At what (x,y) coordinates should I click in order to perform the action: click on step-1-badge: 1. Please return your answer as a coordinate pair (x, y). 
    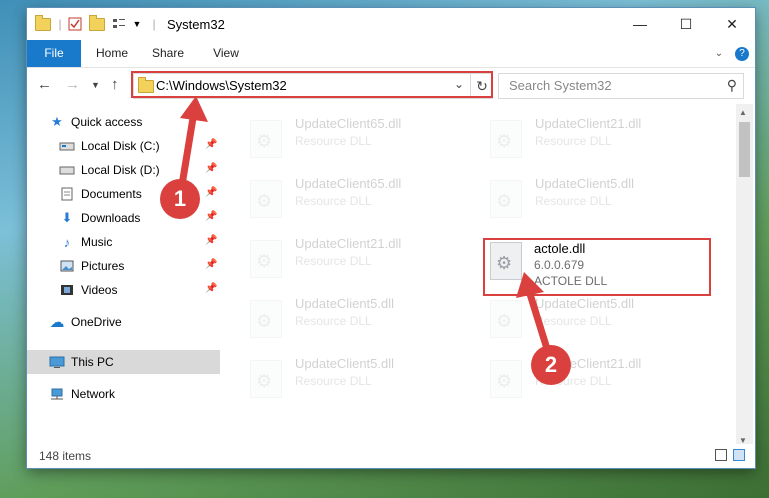
    Looking at the image, I should click on (180, 199).